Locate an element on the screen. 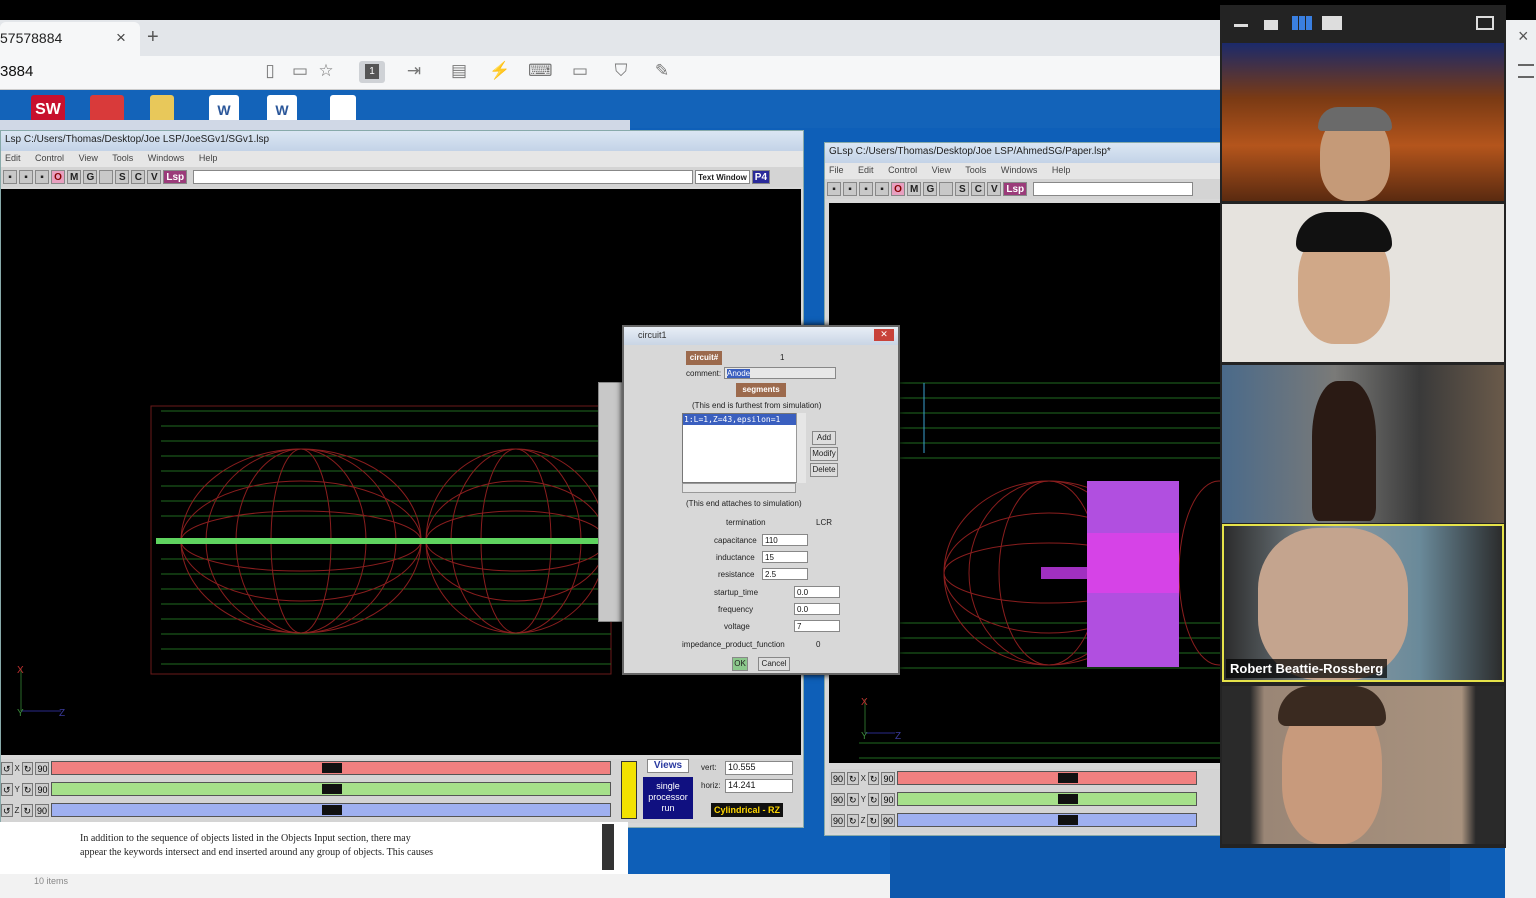  views-button: Views is located at coordinates (668, 766).